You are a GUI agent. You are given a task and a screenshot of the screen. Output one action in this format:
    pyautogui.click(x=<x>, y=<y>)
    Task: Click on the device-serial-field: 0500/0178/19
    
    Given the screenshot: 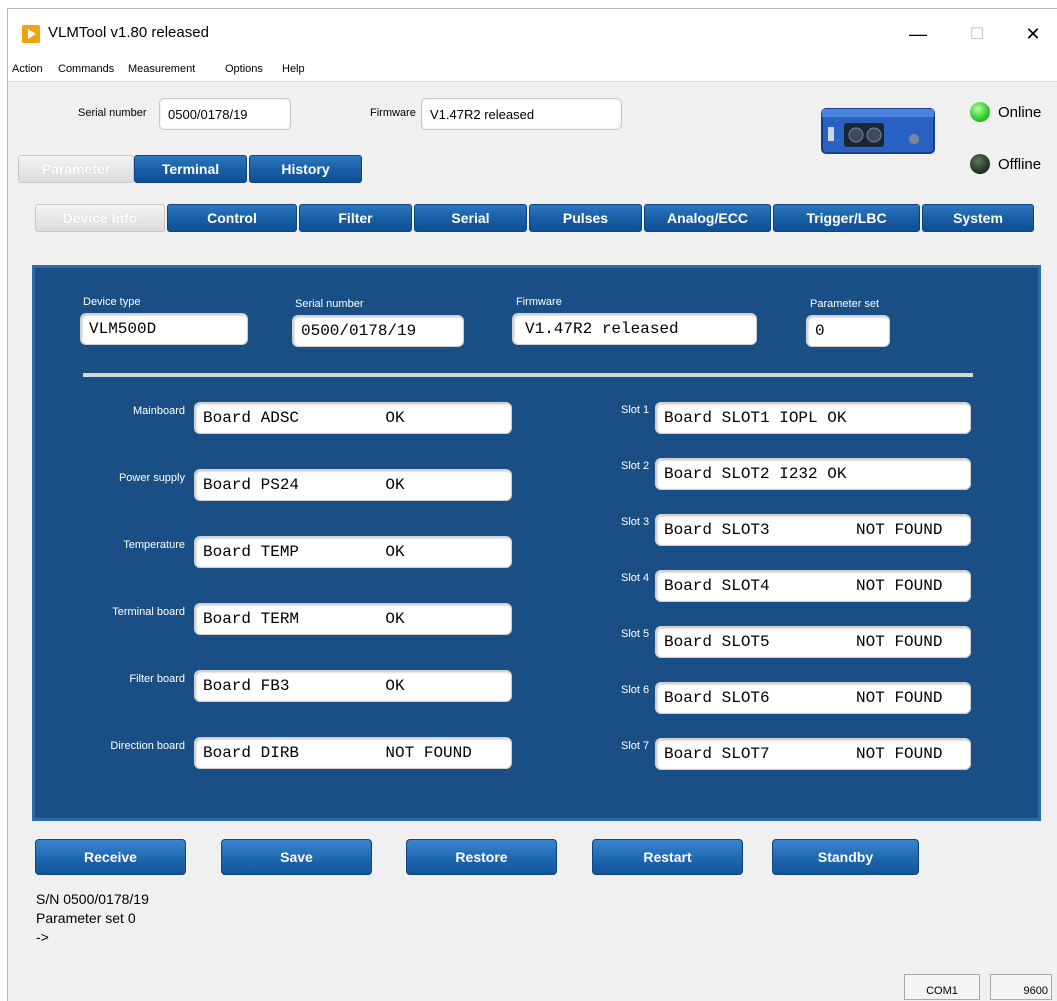 What is the action you would take?
    pyautogui.click(x=378, y=331)
    